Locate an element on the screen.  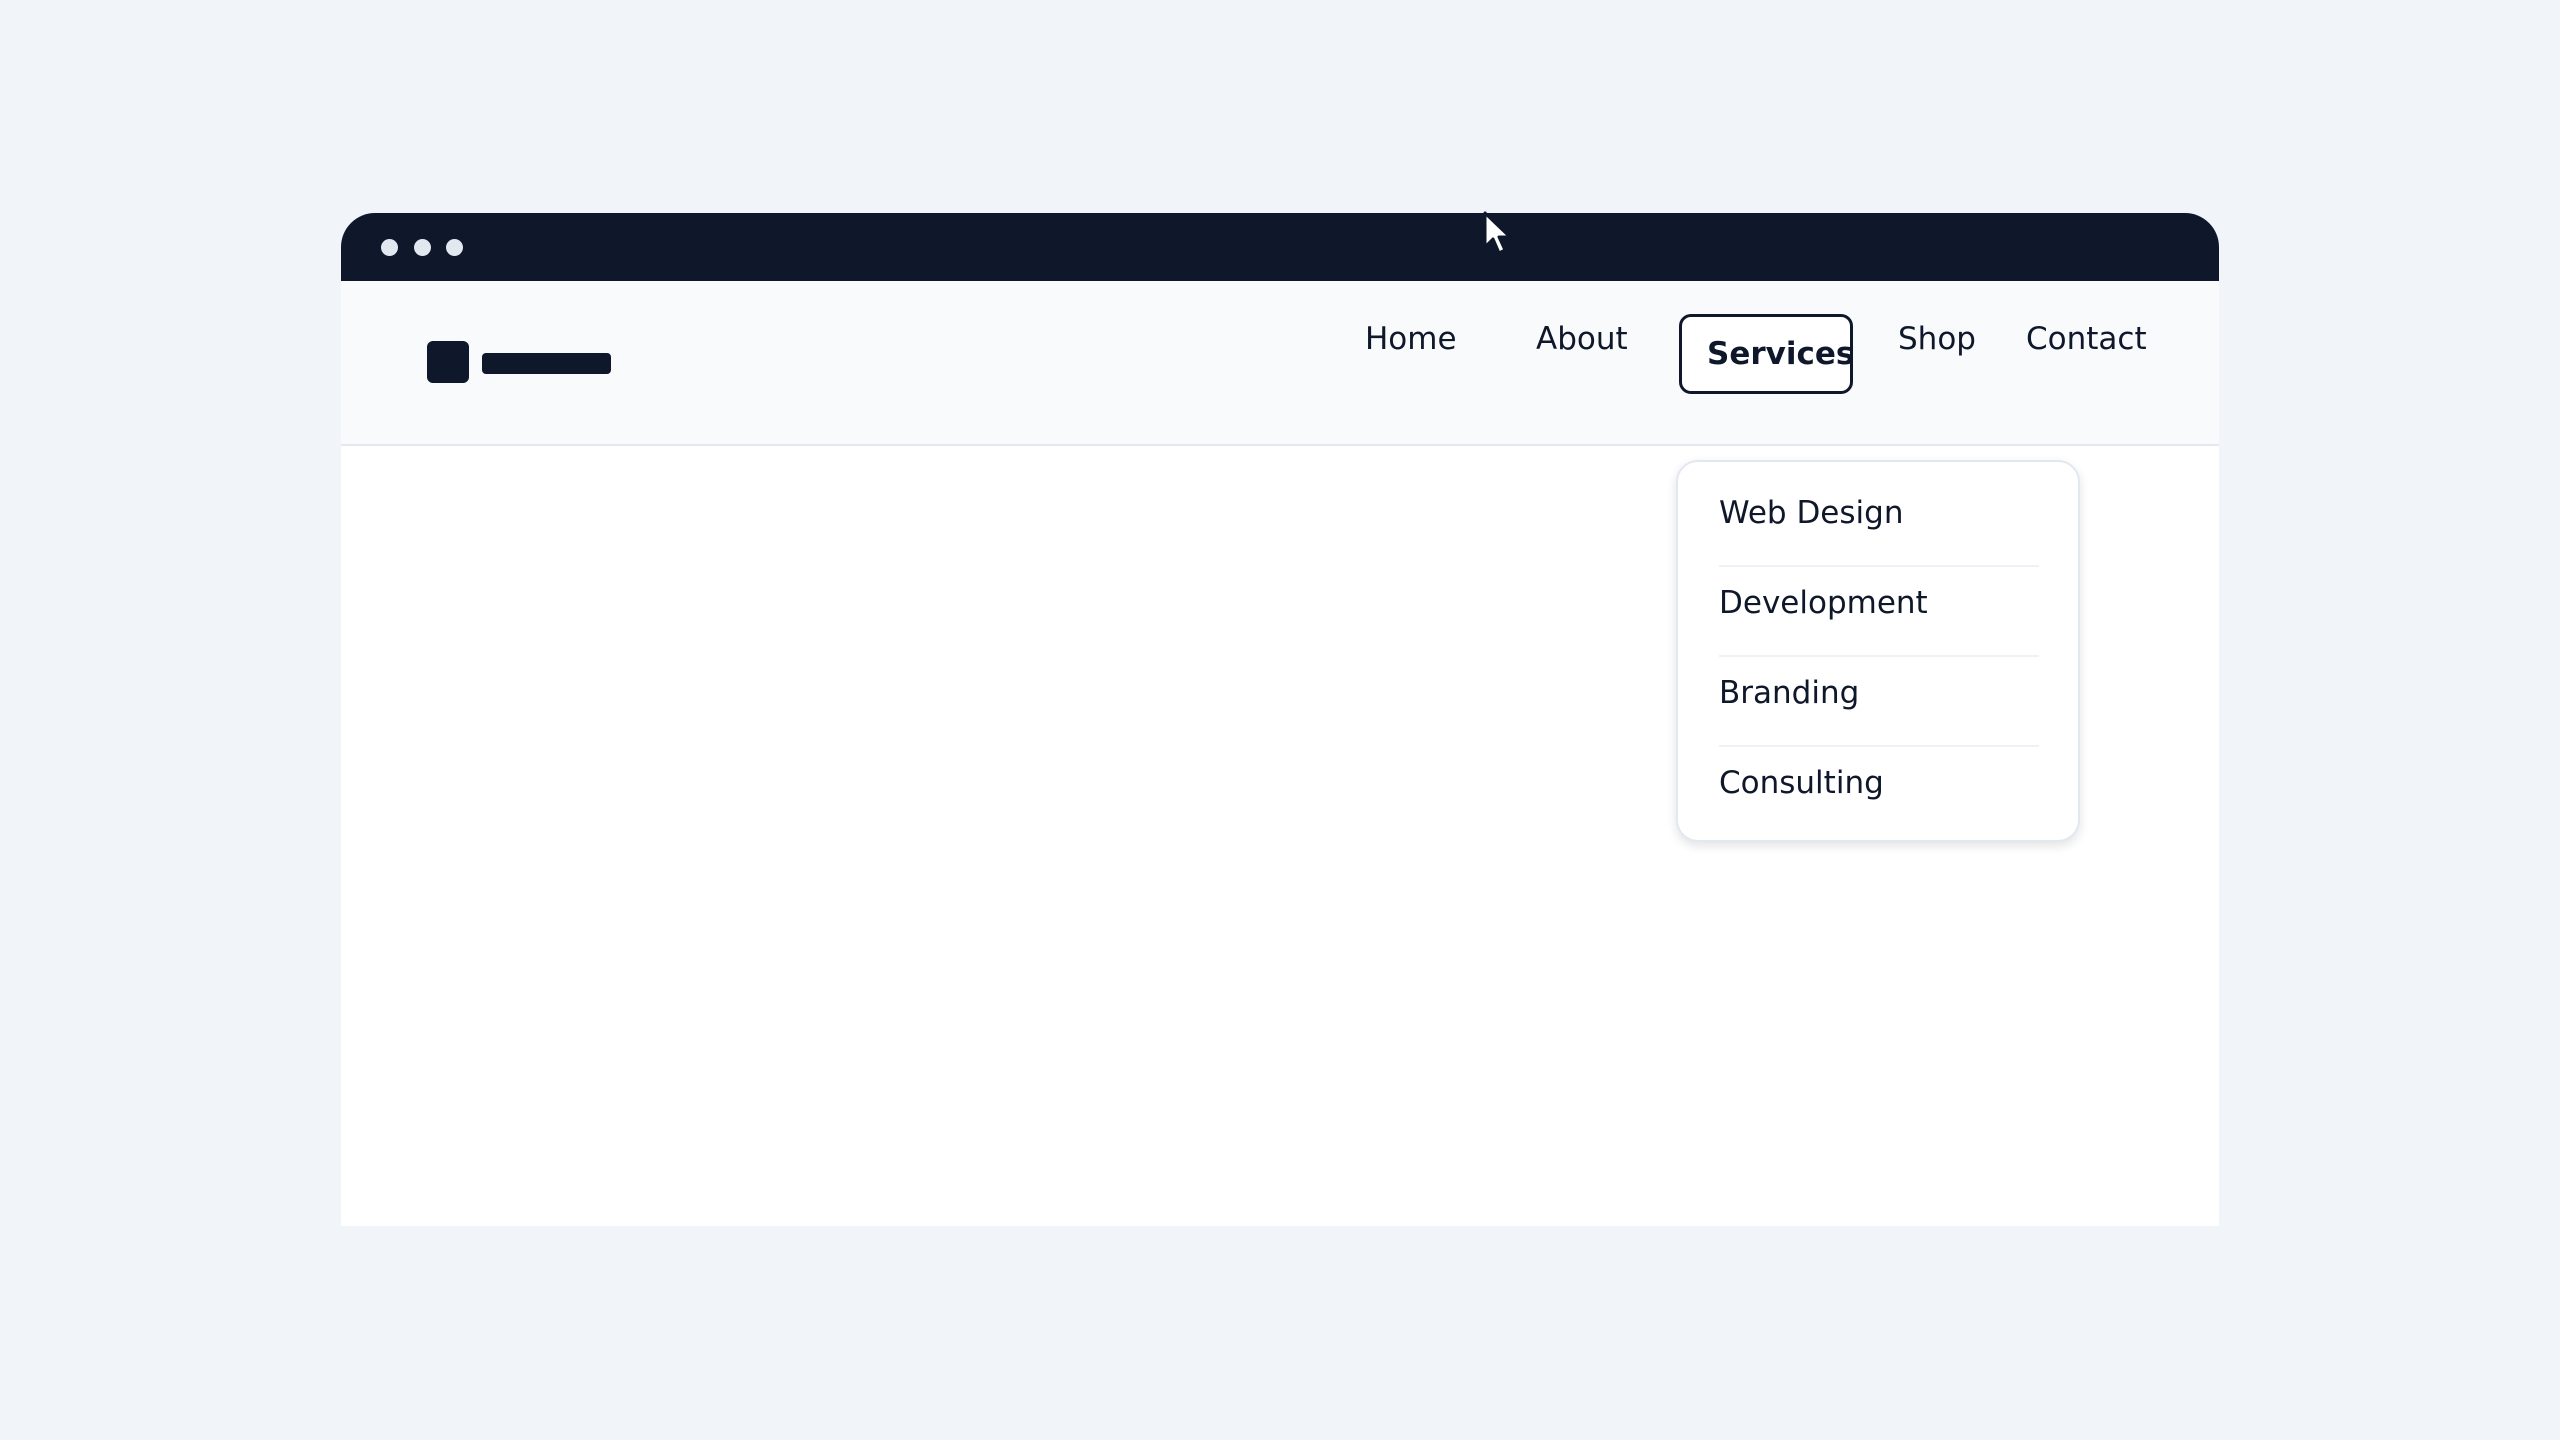
dropdown-item-web-design: Web Design is located at coordinates (1879, 517).